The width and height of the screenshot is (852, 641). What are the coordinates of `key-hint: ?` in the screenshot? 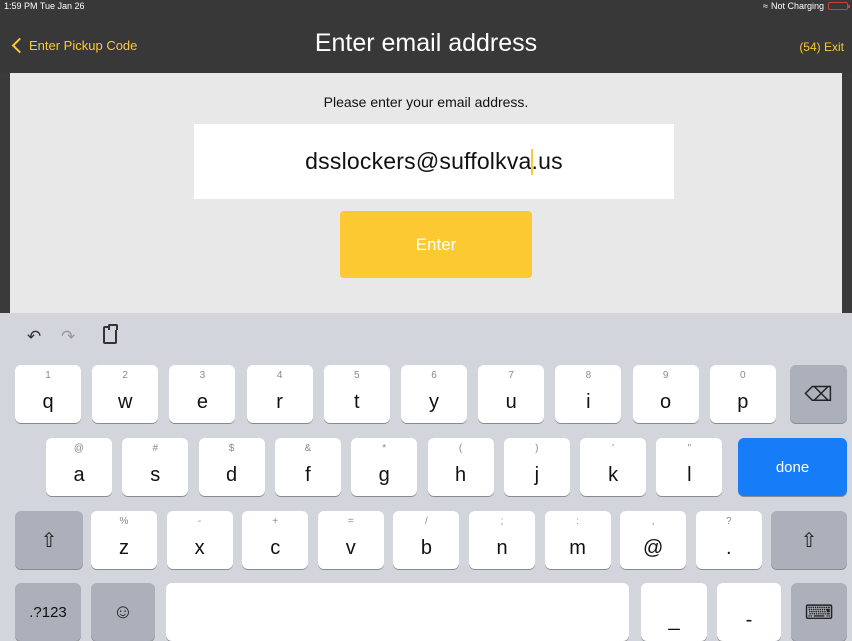 It's located at (729, 521).